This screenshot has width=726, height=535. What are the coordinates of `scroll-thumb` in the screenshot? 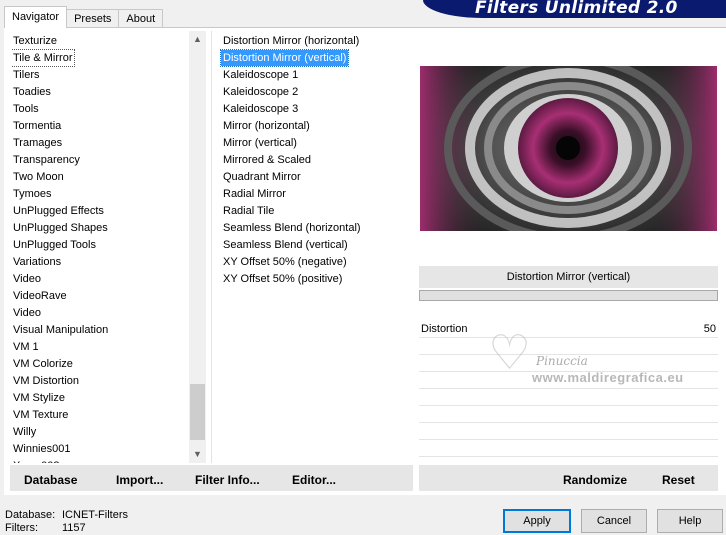 It's located at (197, 412).